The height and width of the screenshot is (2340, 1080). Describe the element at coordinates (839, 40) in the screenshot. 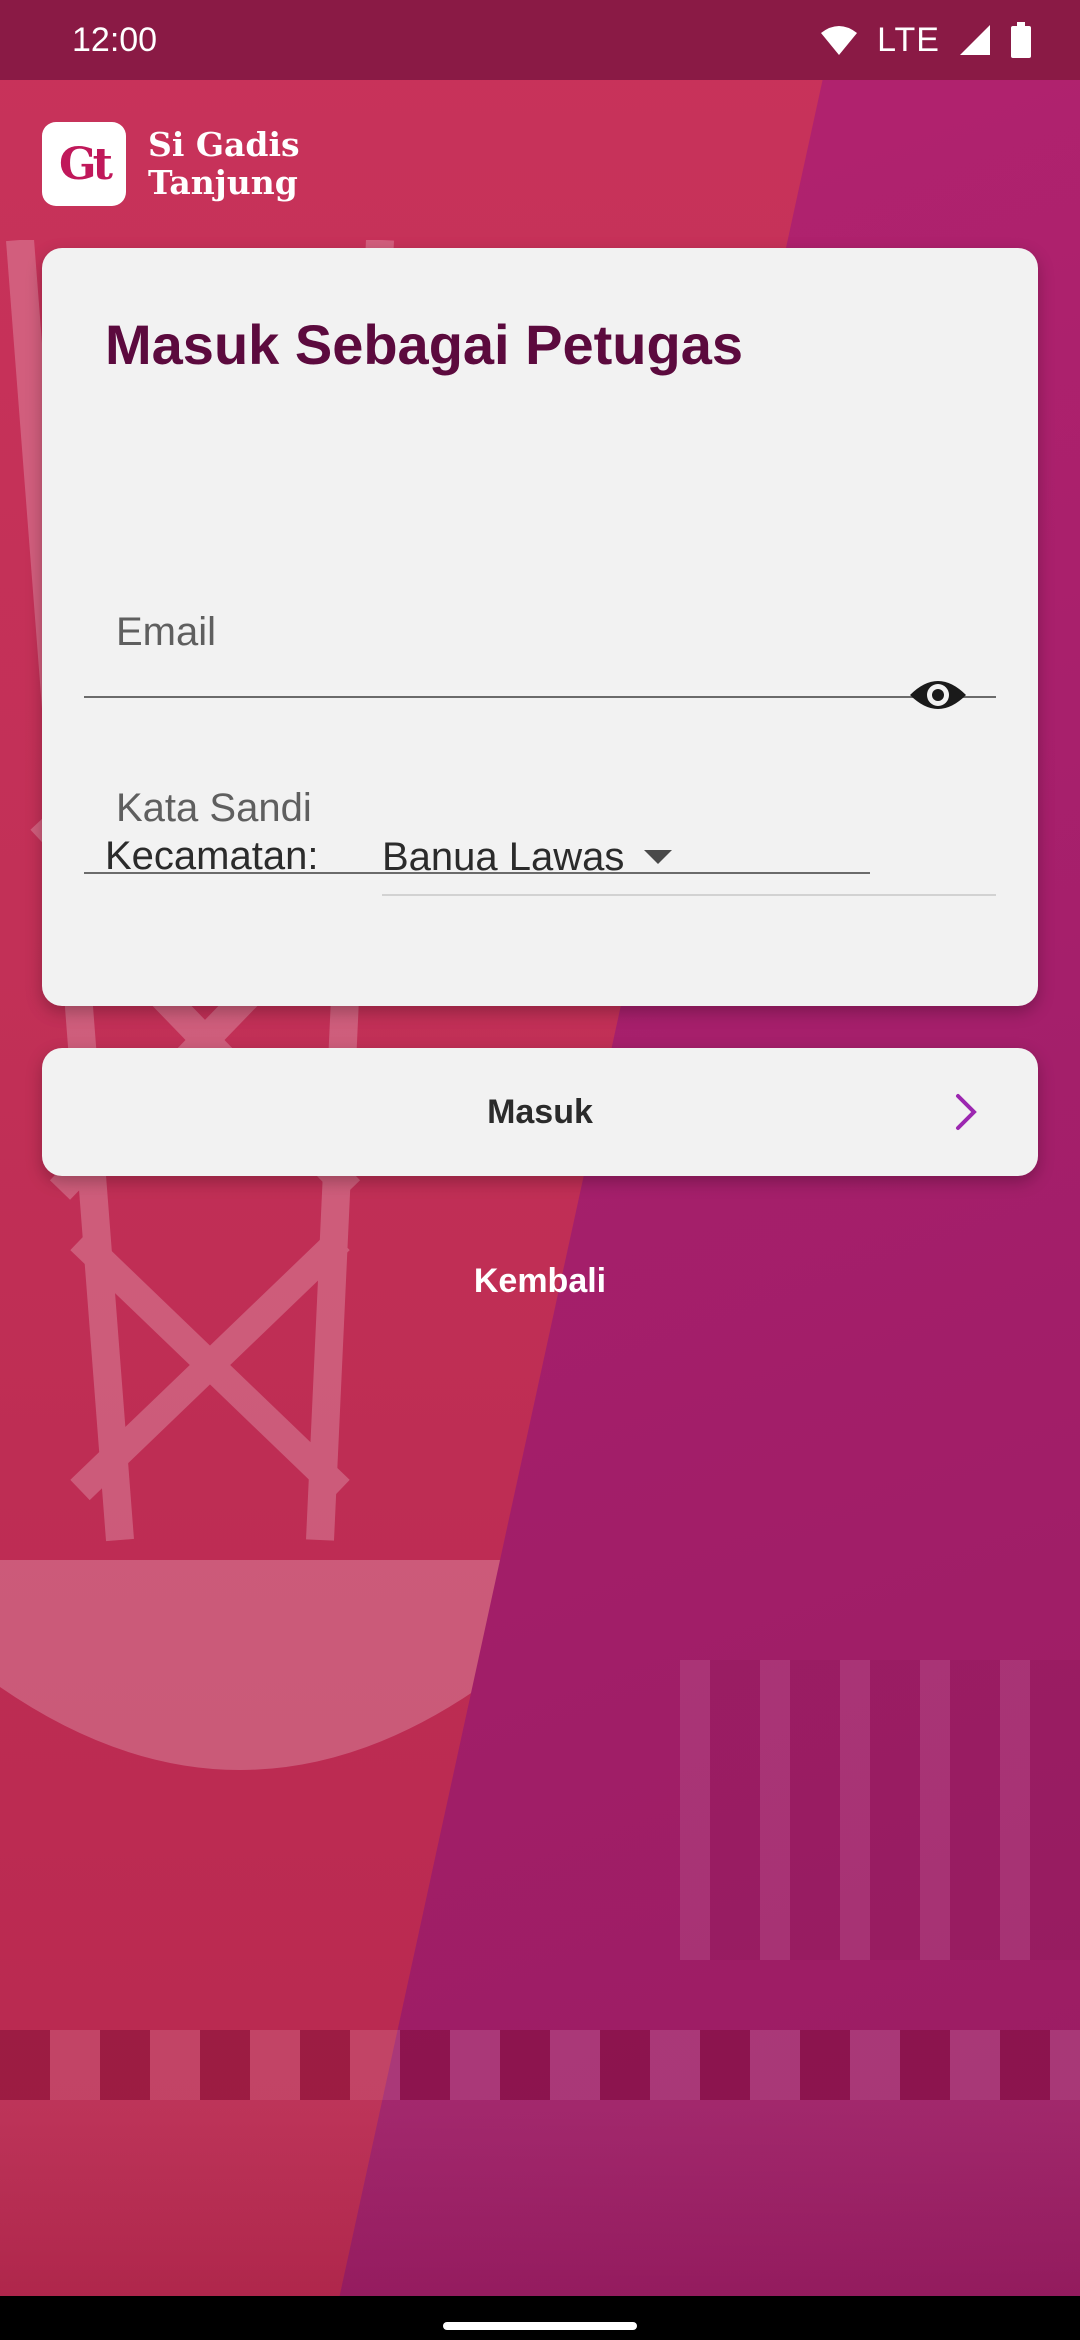

I see `wifi-icon` at that location.